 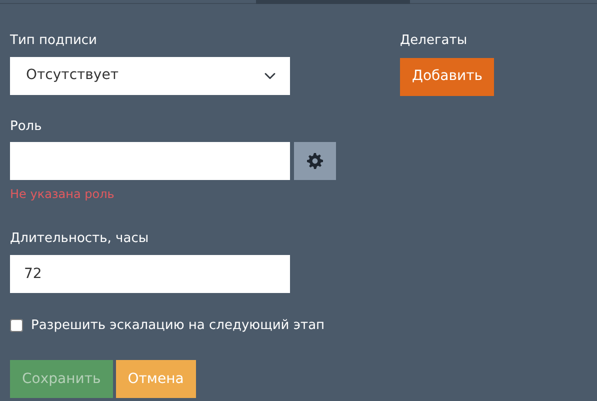 What do you see at coordinates (150, 75) in the screenshot?
I see `signature-type-select: Отсутствует` at bounding box center [150, 75].